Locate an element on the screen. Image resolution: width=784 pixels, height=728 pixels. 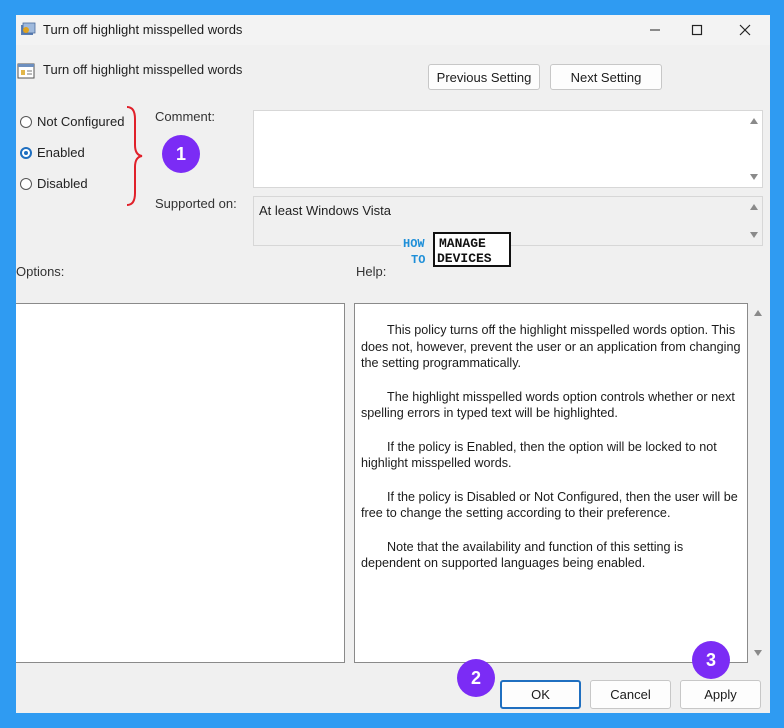
maximize-icon is located at coordinates (697, 30).